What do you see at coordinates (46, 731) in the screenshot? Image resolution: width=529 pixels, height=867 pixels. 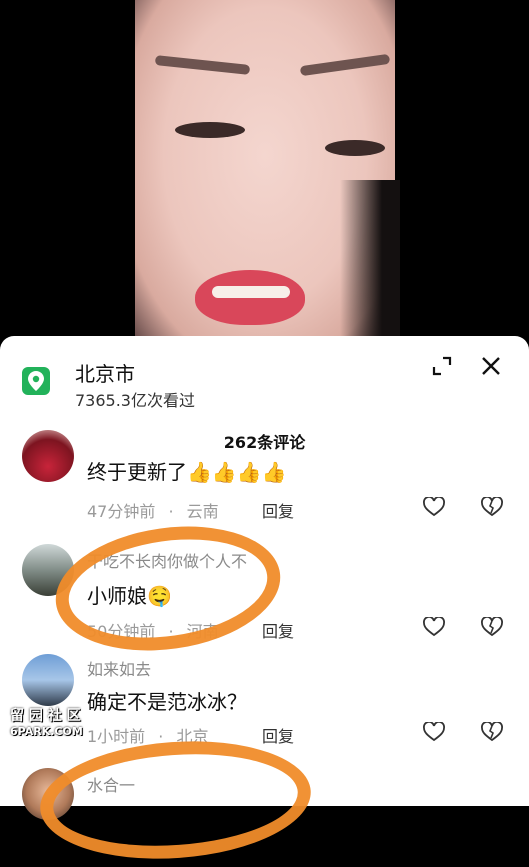 I see `watermark-line2: 6PARK.COM` at bounding box center [46, 731].